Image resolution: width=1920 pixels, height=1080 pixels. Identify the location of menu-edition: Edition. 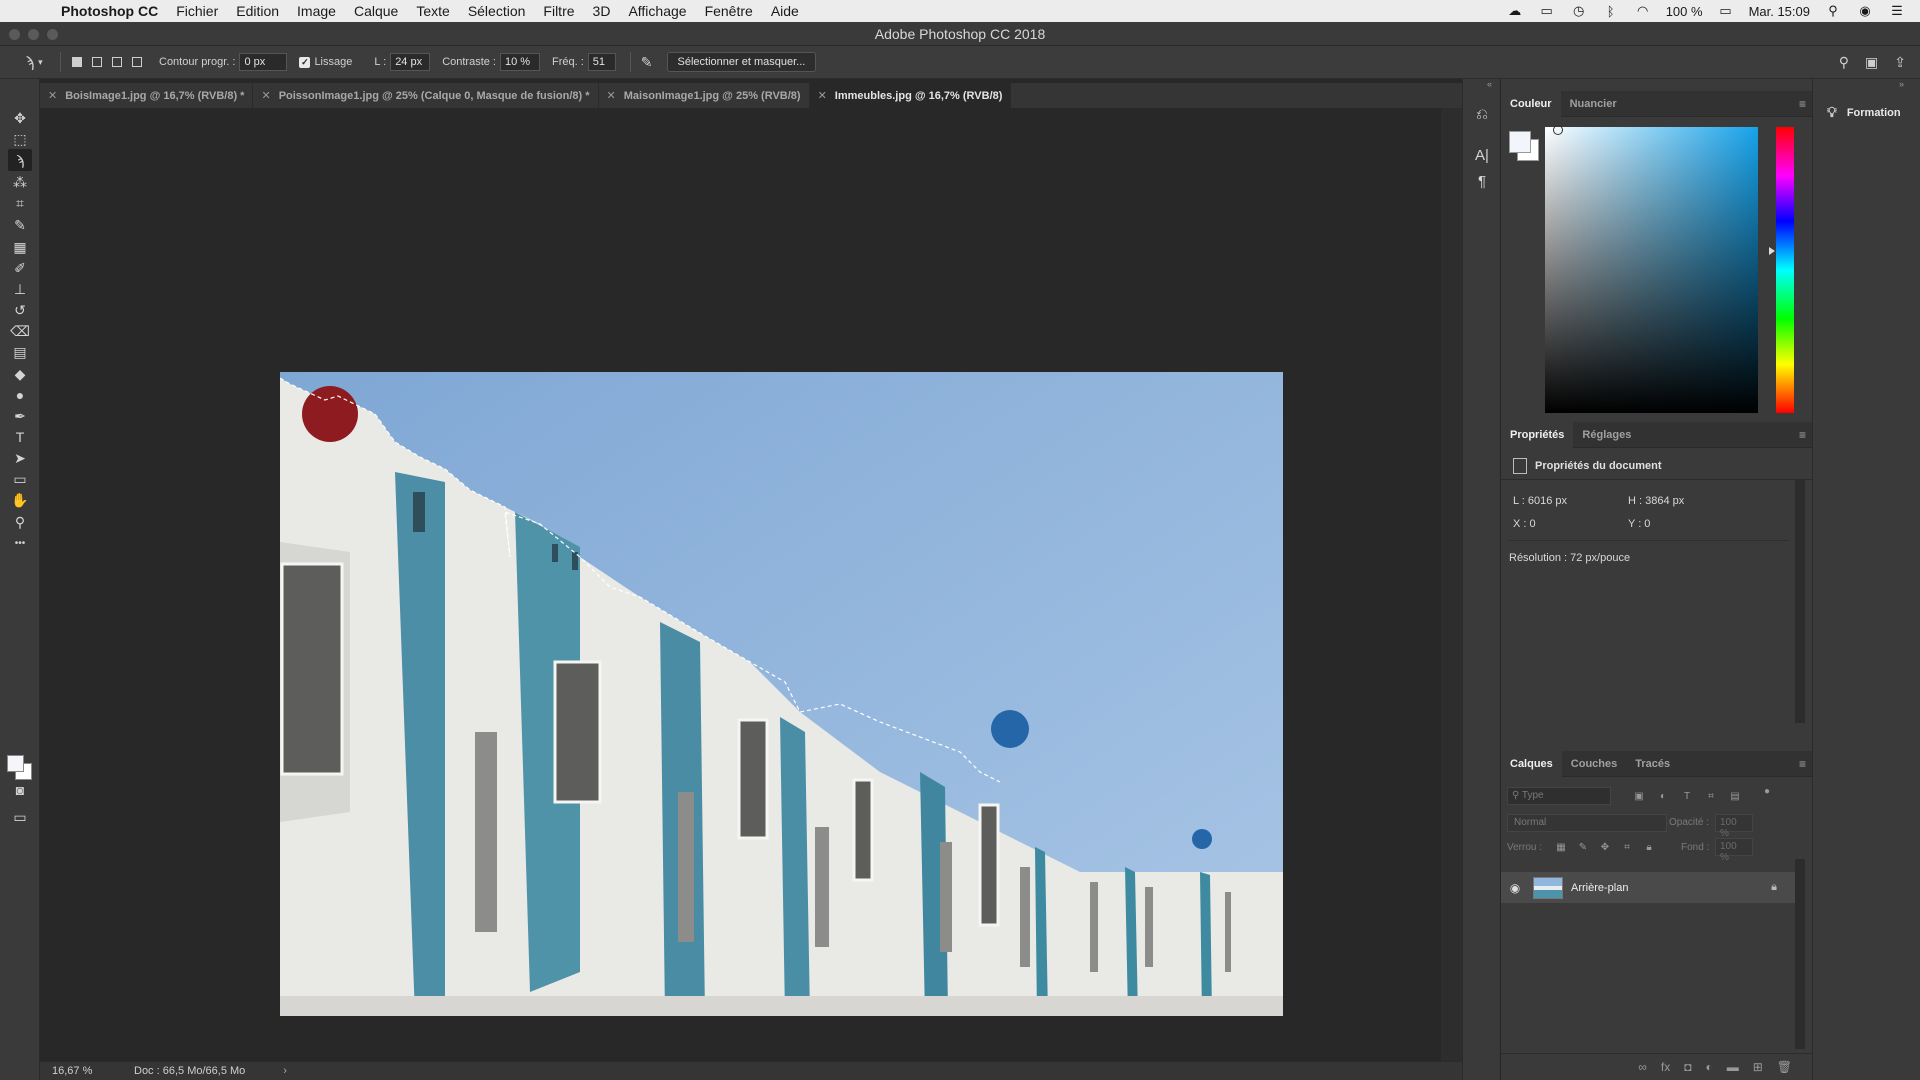
(257, 11).